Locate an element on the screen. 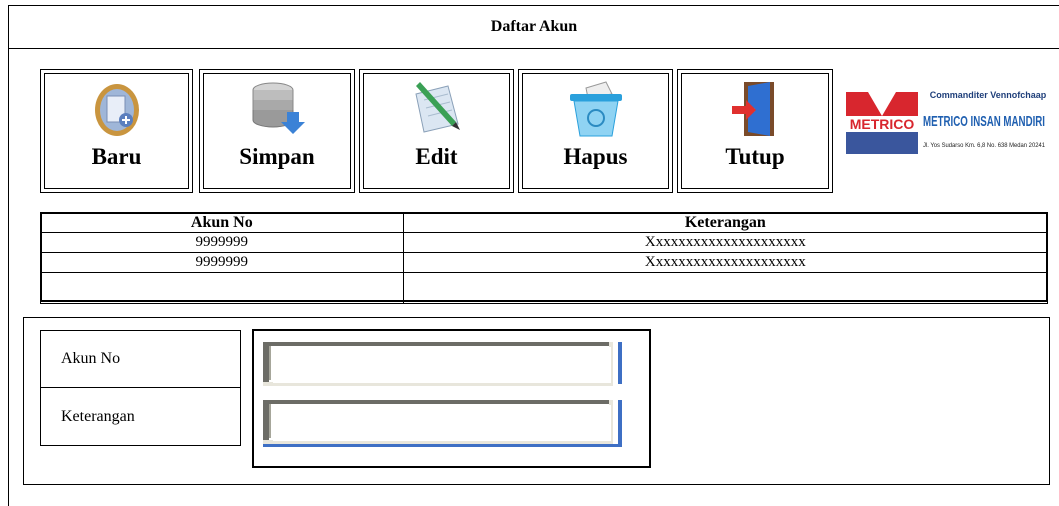 The width and height of the screenshot is (1059, 506). edit-pen-icon is located at coordinates (437, 110).